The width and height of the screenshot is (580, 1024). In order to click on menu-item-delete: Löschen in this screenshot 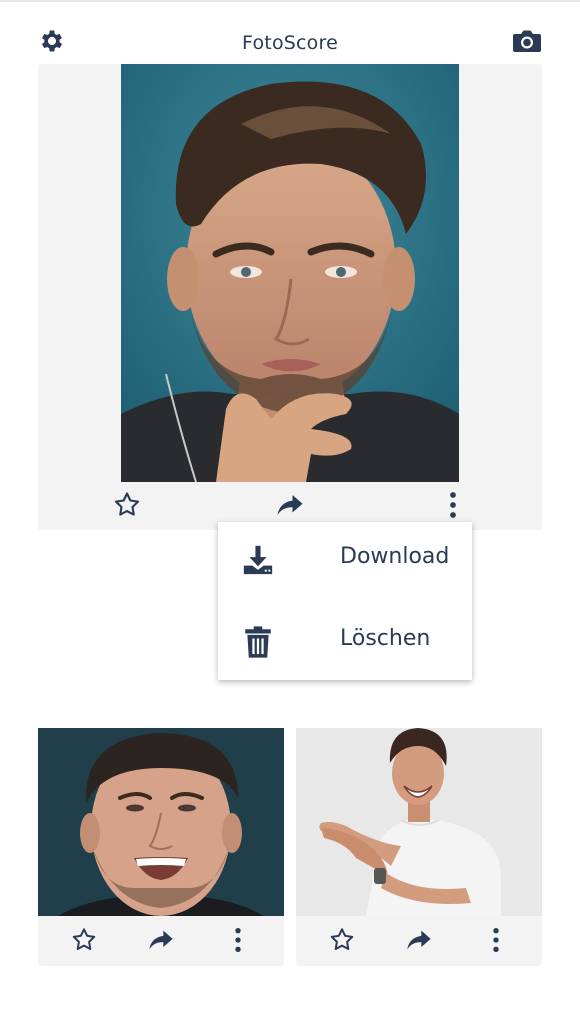, I will do `click(345, 642)`.